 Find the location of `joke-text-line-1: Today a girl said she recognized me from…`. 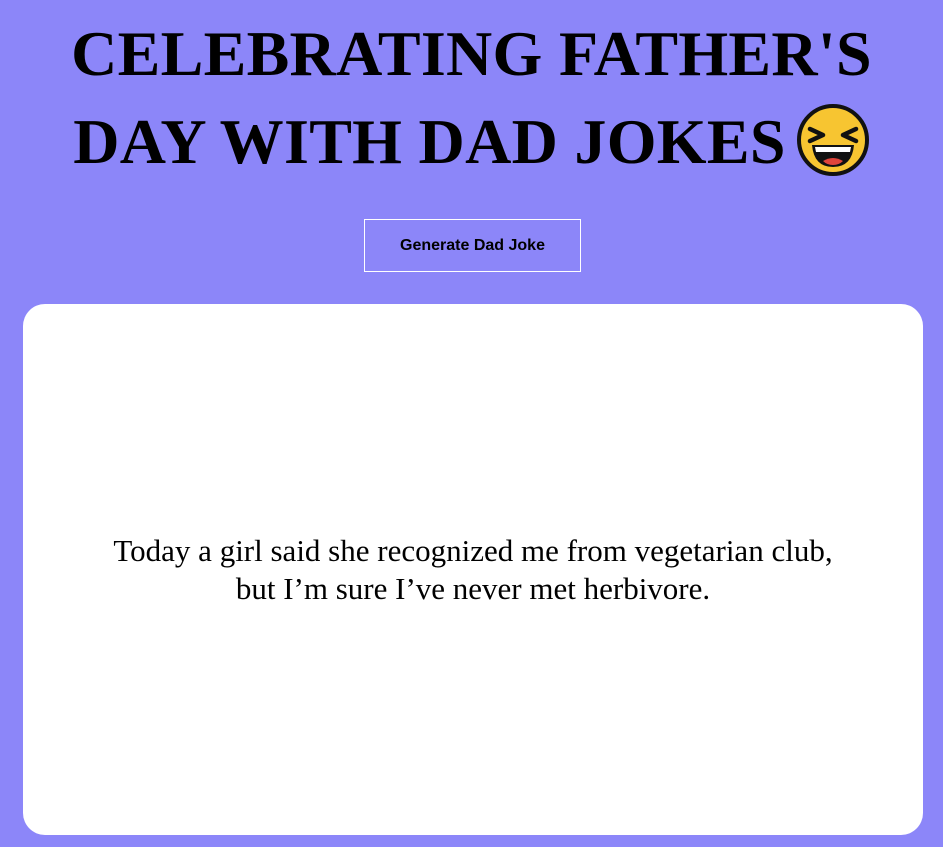

joke-text-line-1: Today a girl said she recognized me from… is located at coordinates (473, 550).